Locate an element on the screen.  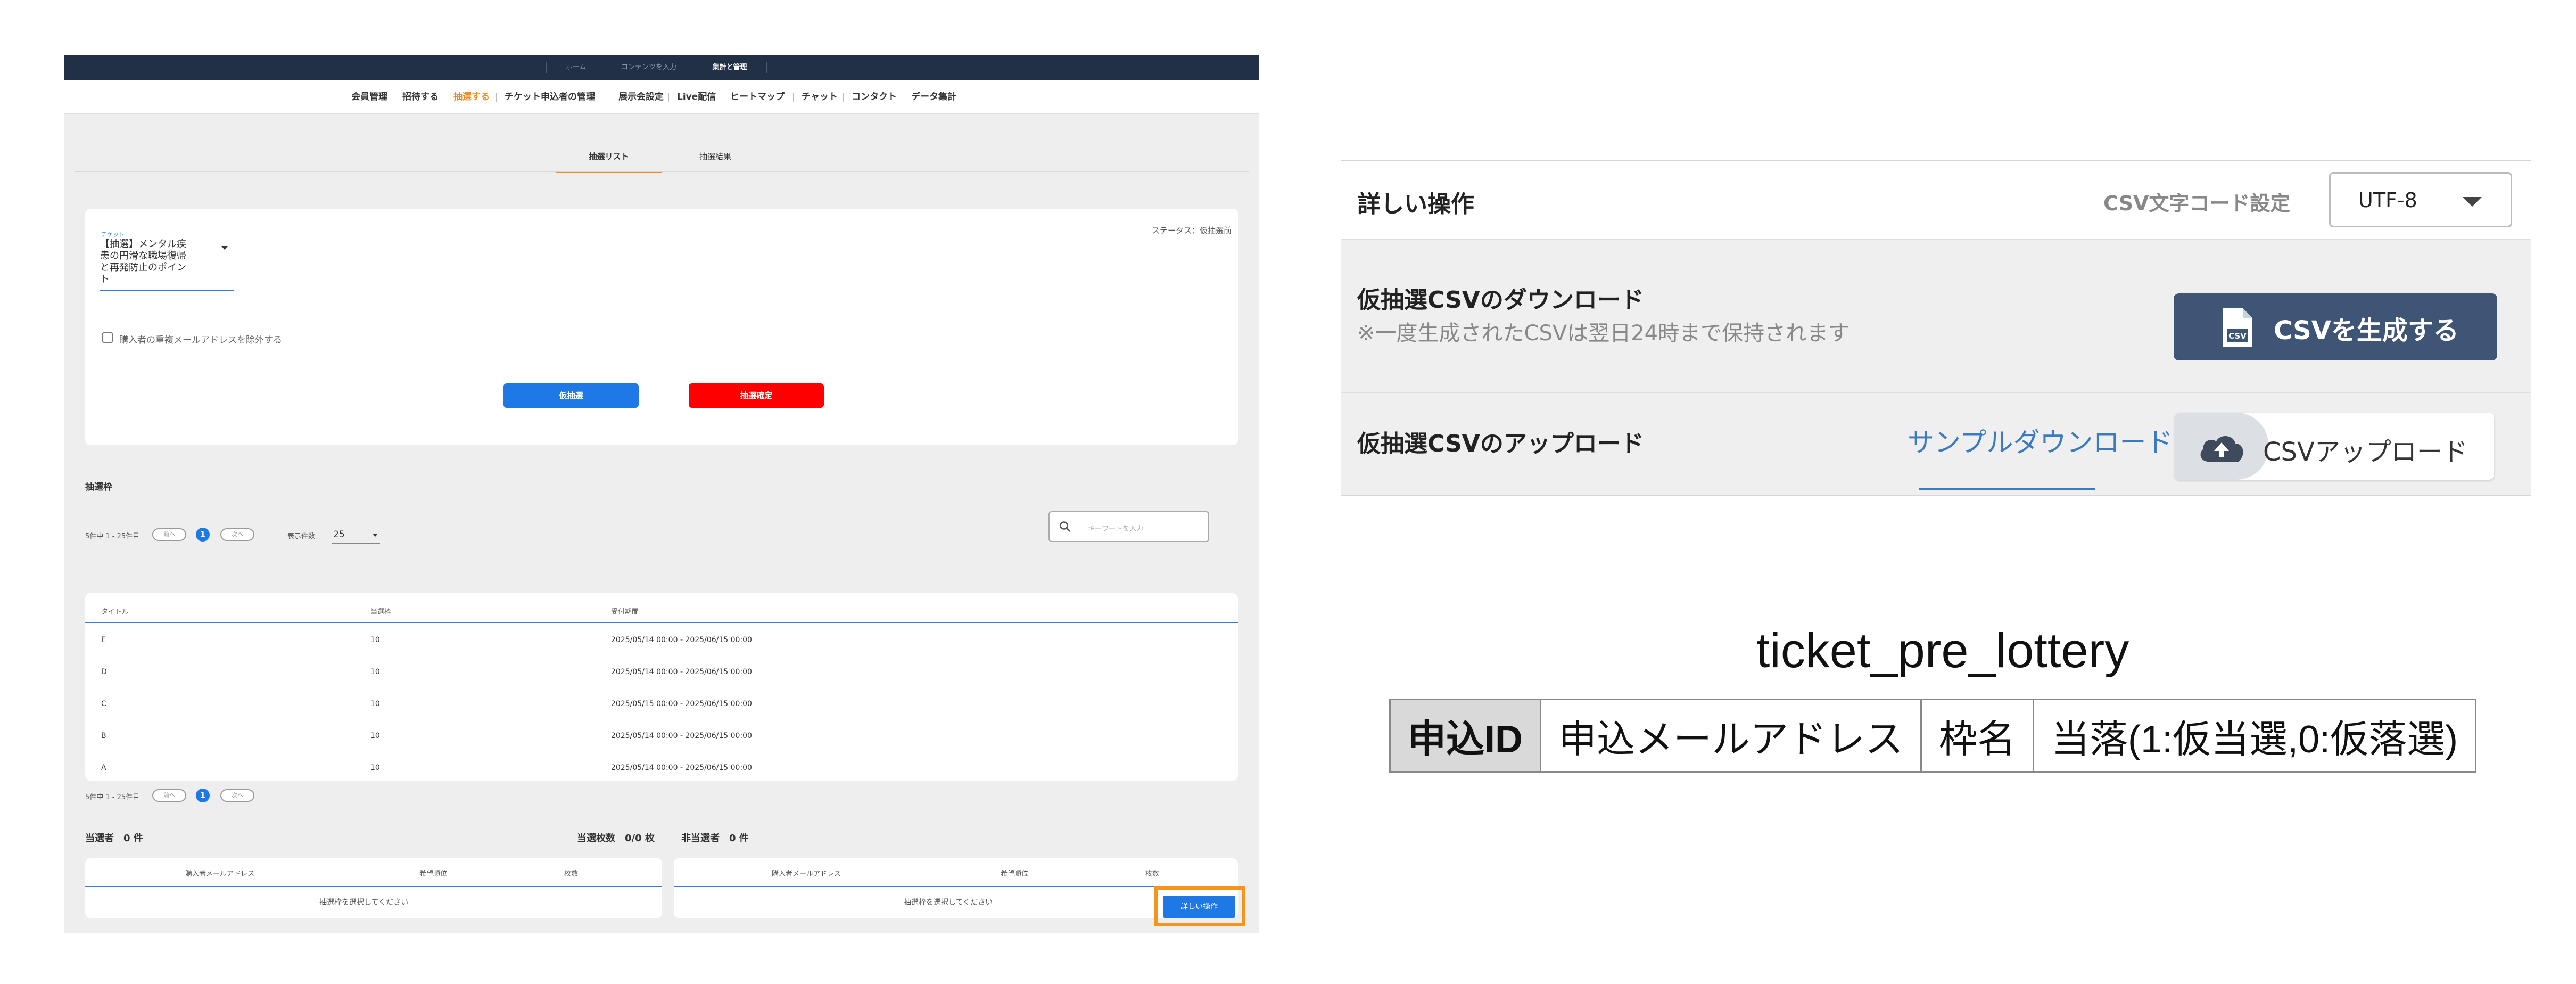
mainnav-heatmap: ヒートマップ is located at coordinates (757, 97).